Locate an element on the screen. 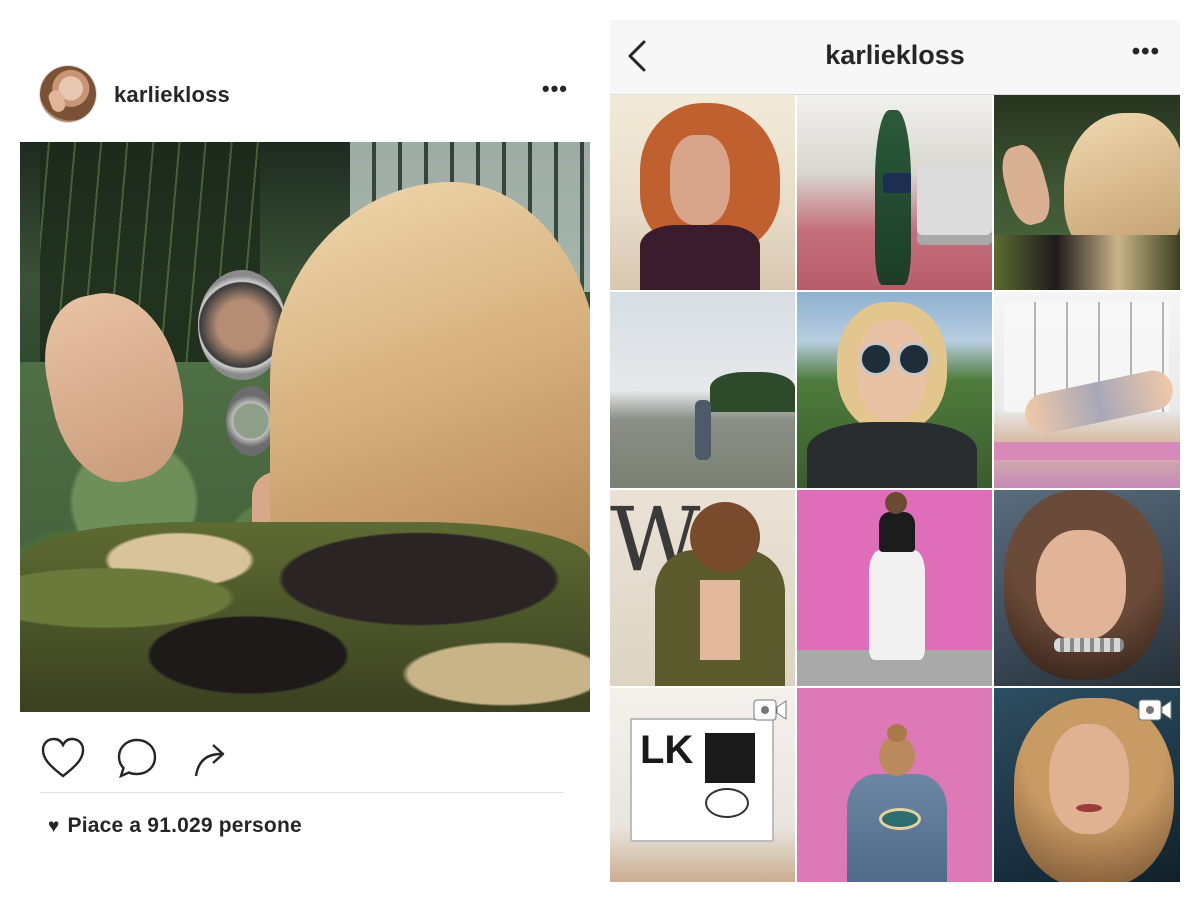  likes-count: ♥ Piace a 91.029 persone is located at coordinates (175, 826).